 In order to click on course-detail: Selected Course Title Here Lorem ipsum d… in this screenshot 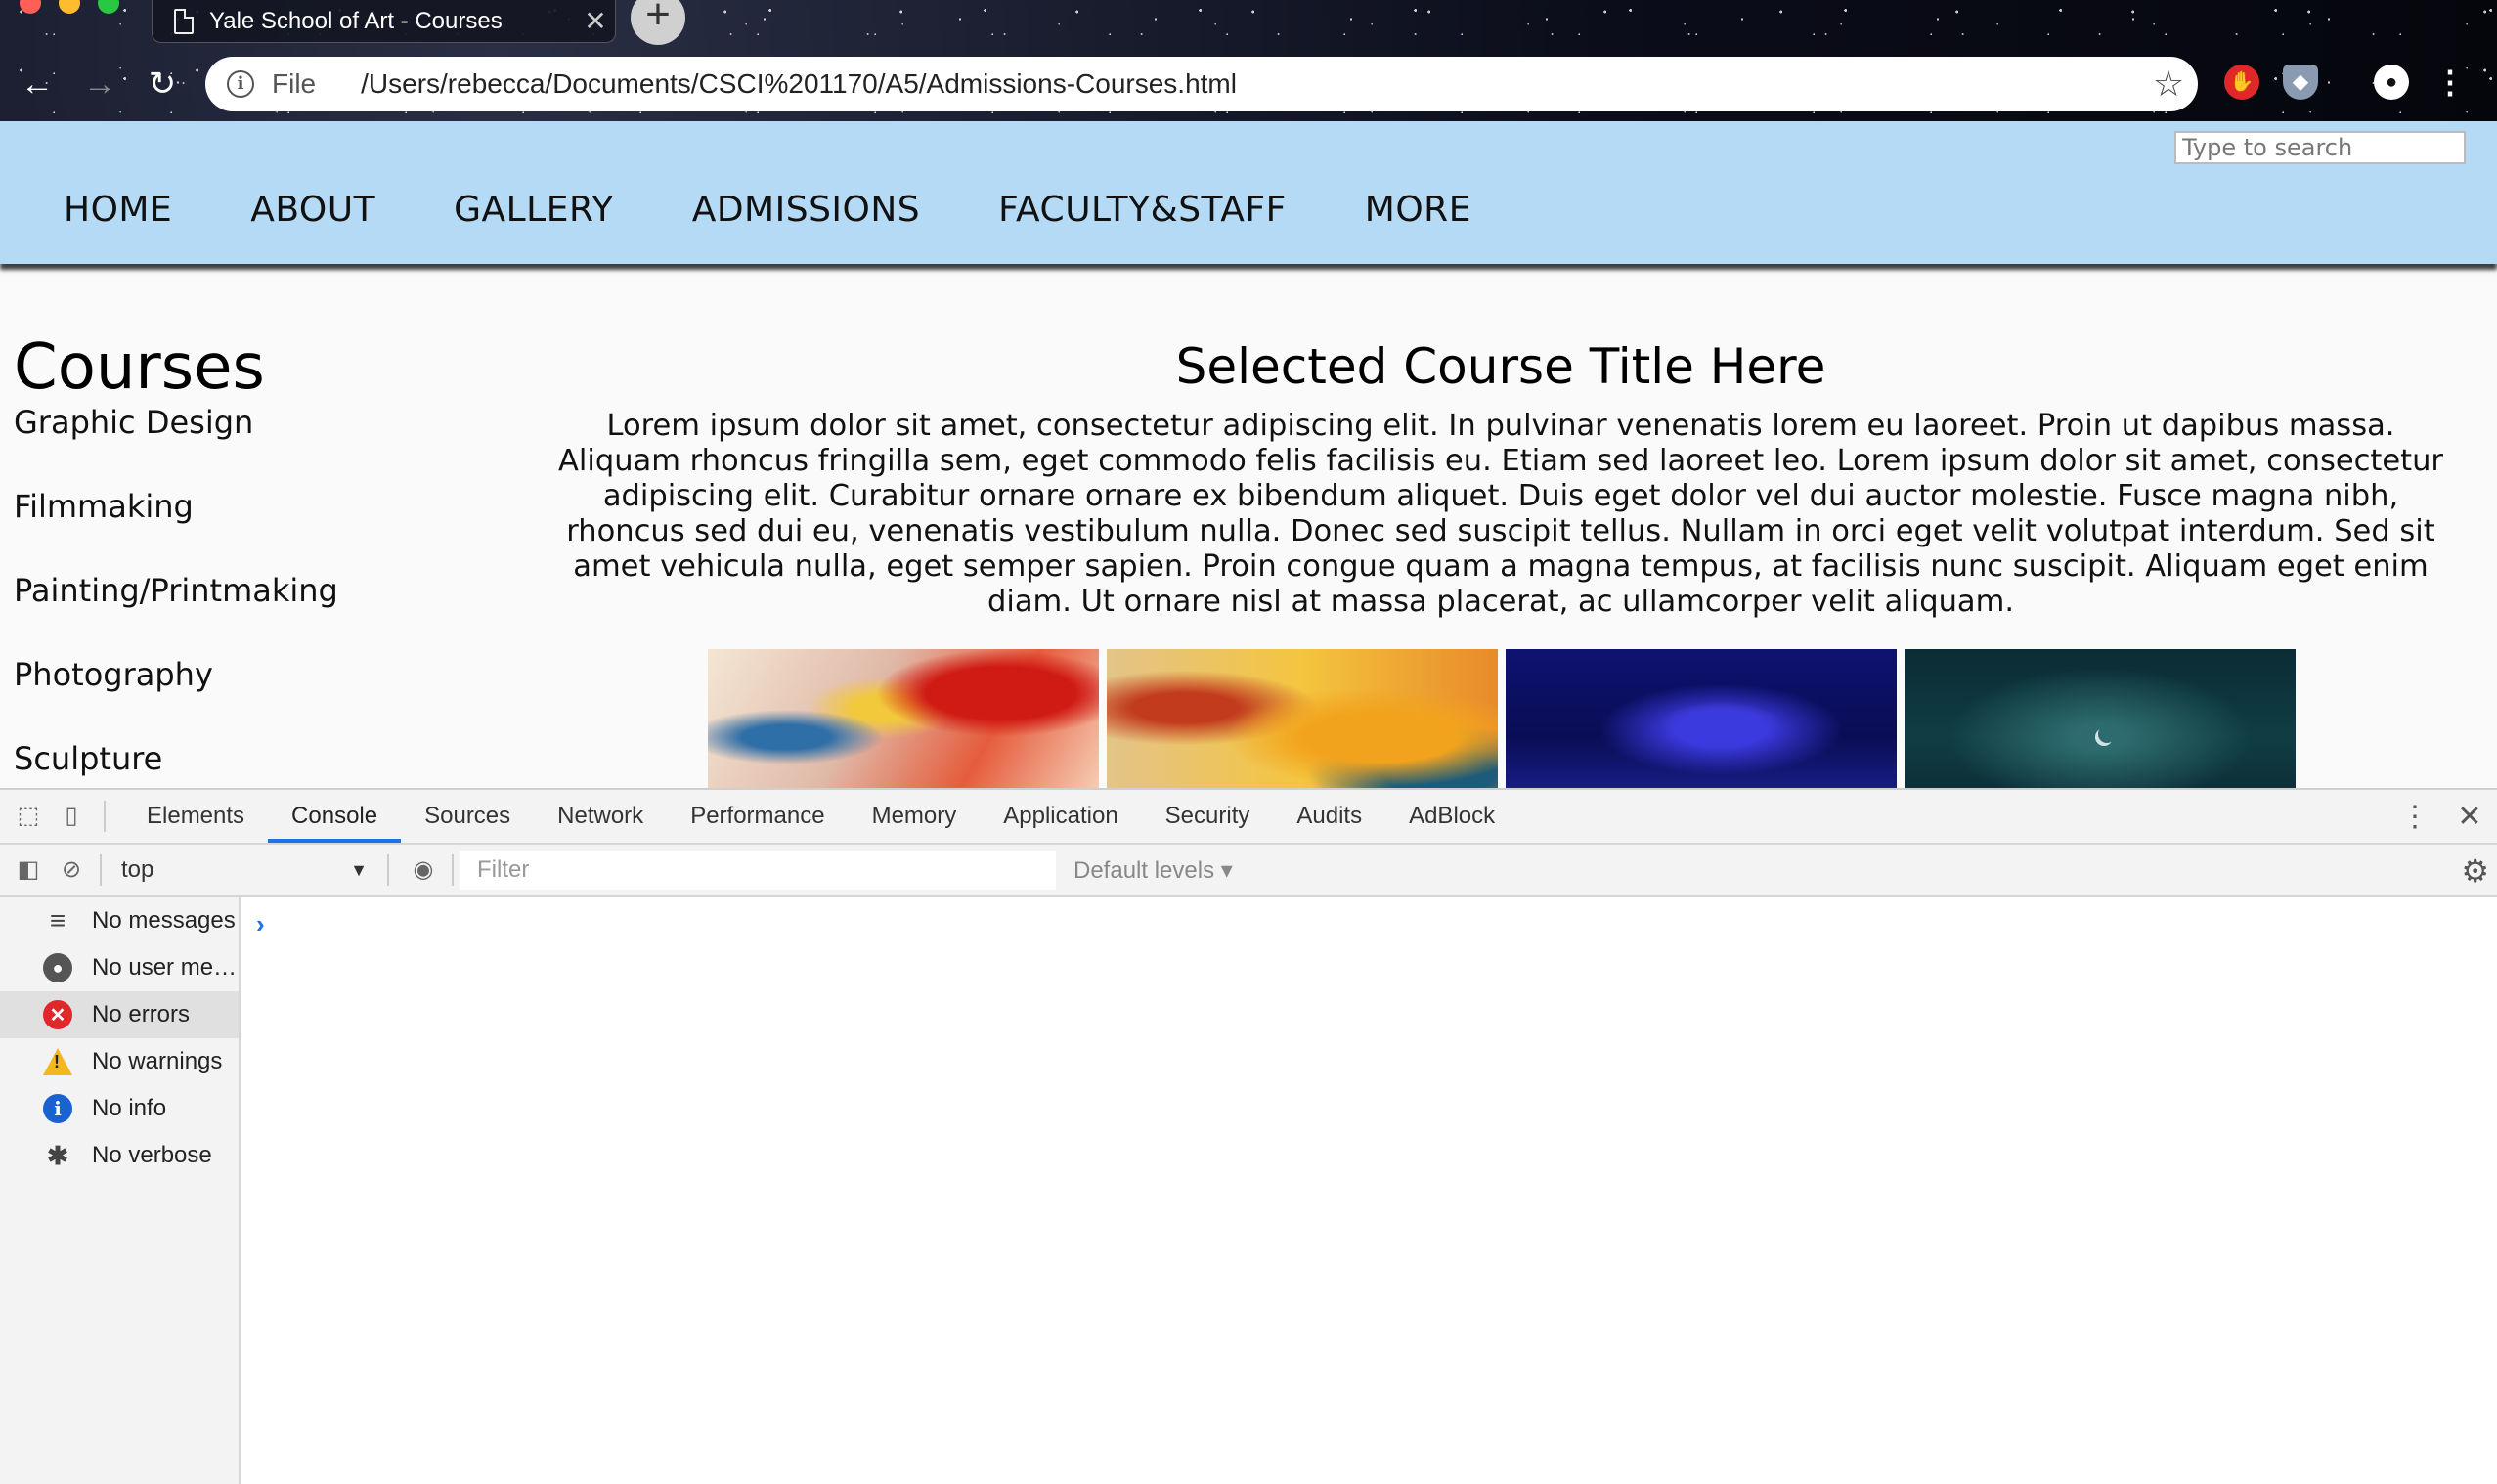, I will do `click(1501, 478)`.